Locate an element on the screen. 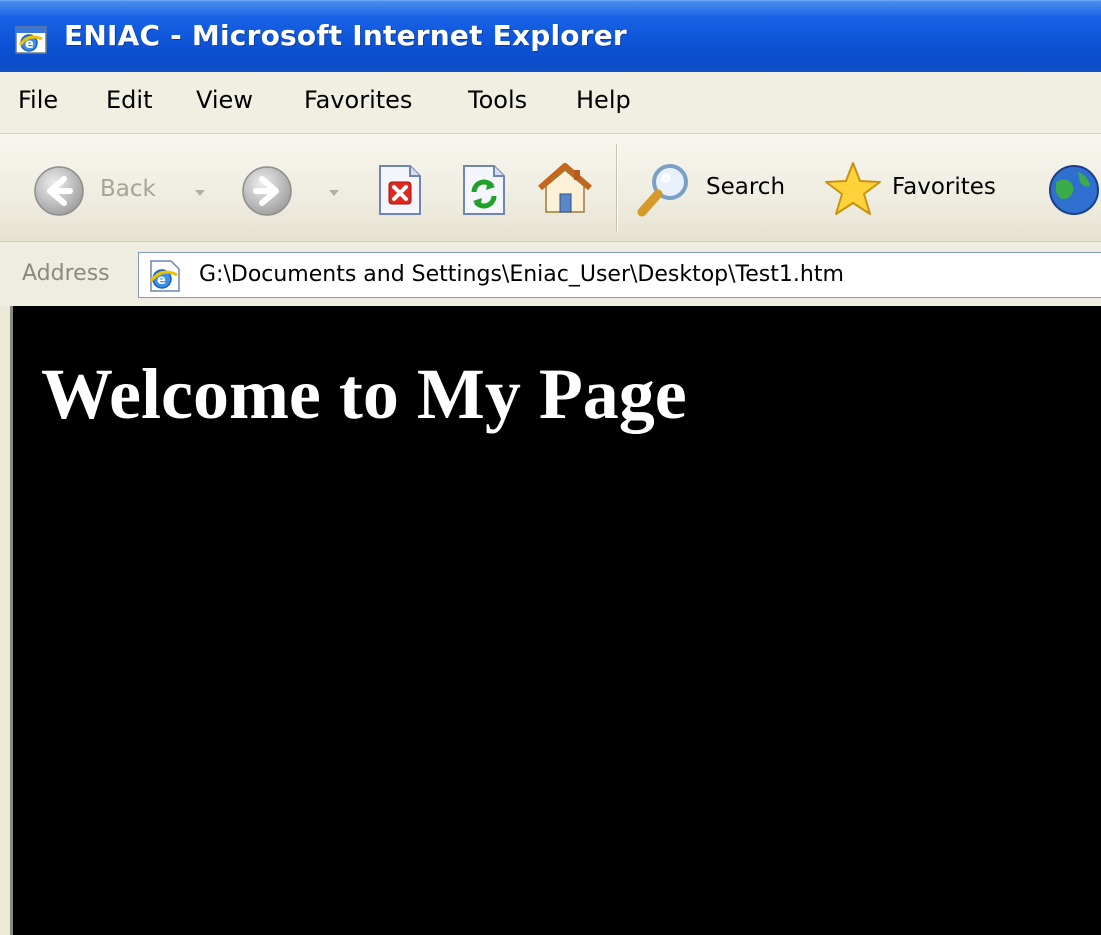 Image resolution: width=1101 pixels, height=935 pixels. forward-dropdown-icon is located at coordinates (334, 193).